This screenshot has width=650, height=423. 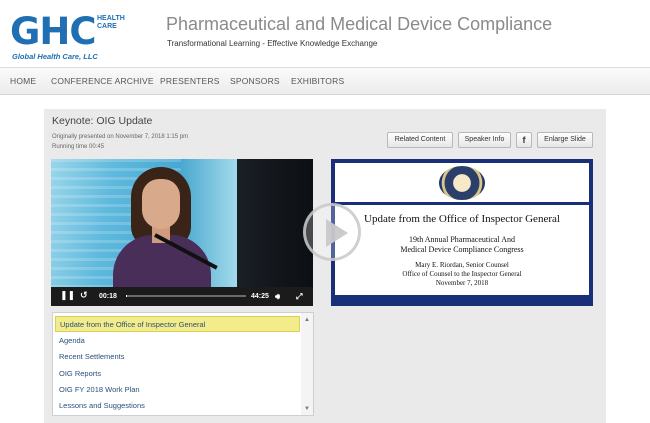 What do you see at coordinates (462, 239) in the screenshot?
I see `slide-line-1: 19th Annual Pharmaceutical And` at bounding box center [462, 239].